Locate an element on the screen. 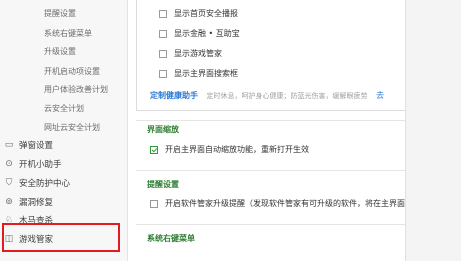 The image size is (461, 261). option-label: 显示金融 • 互助宝 is located at coordinates (207, 33).